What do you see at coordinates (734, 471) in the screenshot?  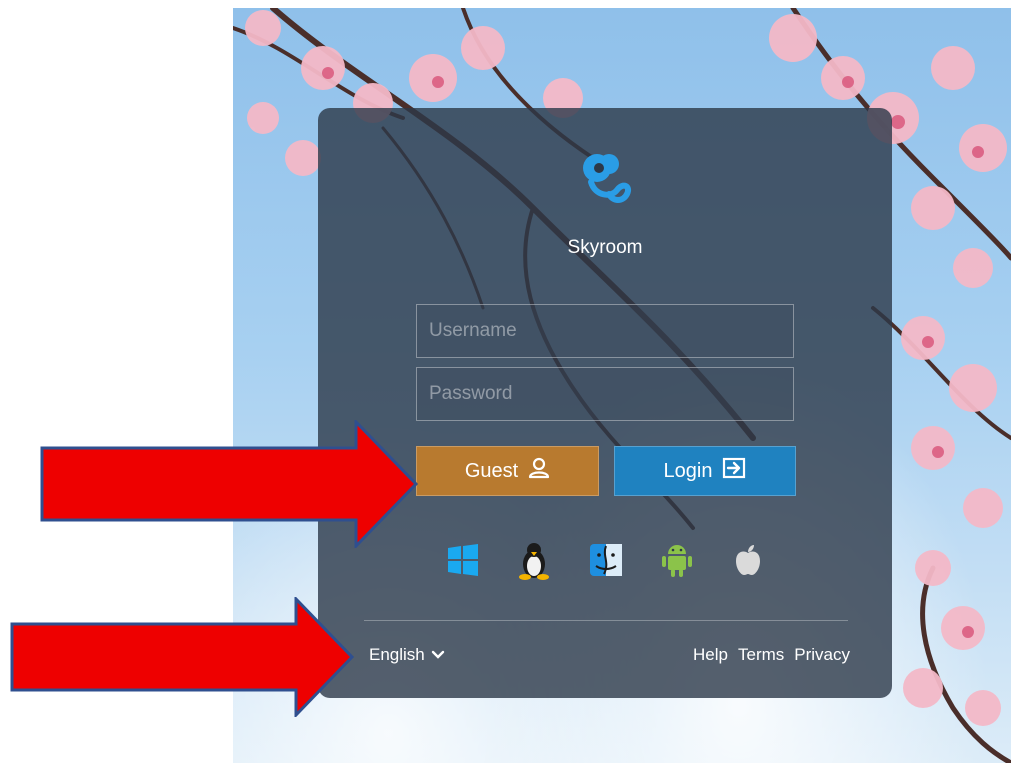 I see `sign-in-icon` at bounding box center [734, 471].